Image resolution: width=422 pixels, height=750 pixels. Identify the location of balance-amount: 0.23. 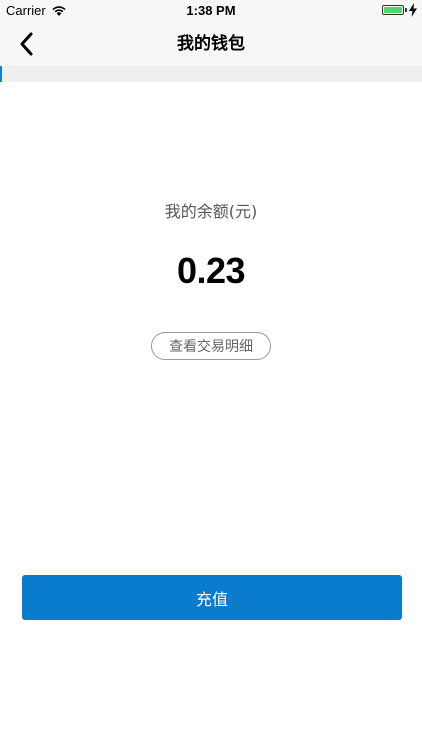
(211, 270).